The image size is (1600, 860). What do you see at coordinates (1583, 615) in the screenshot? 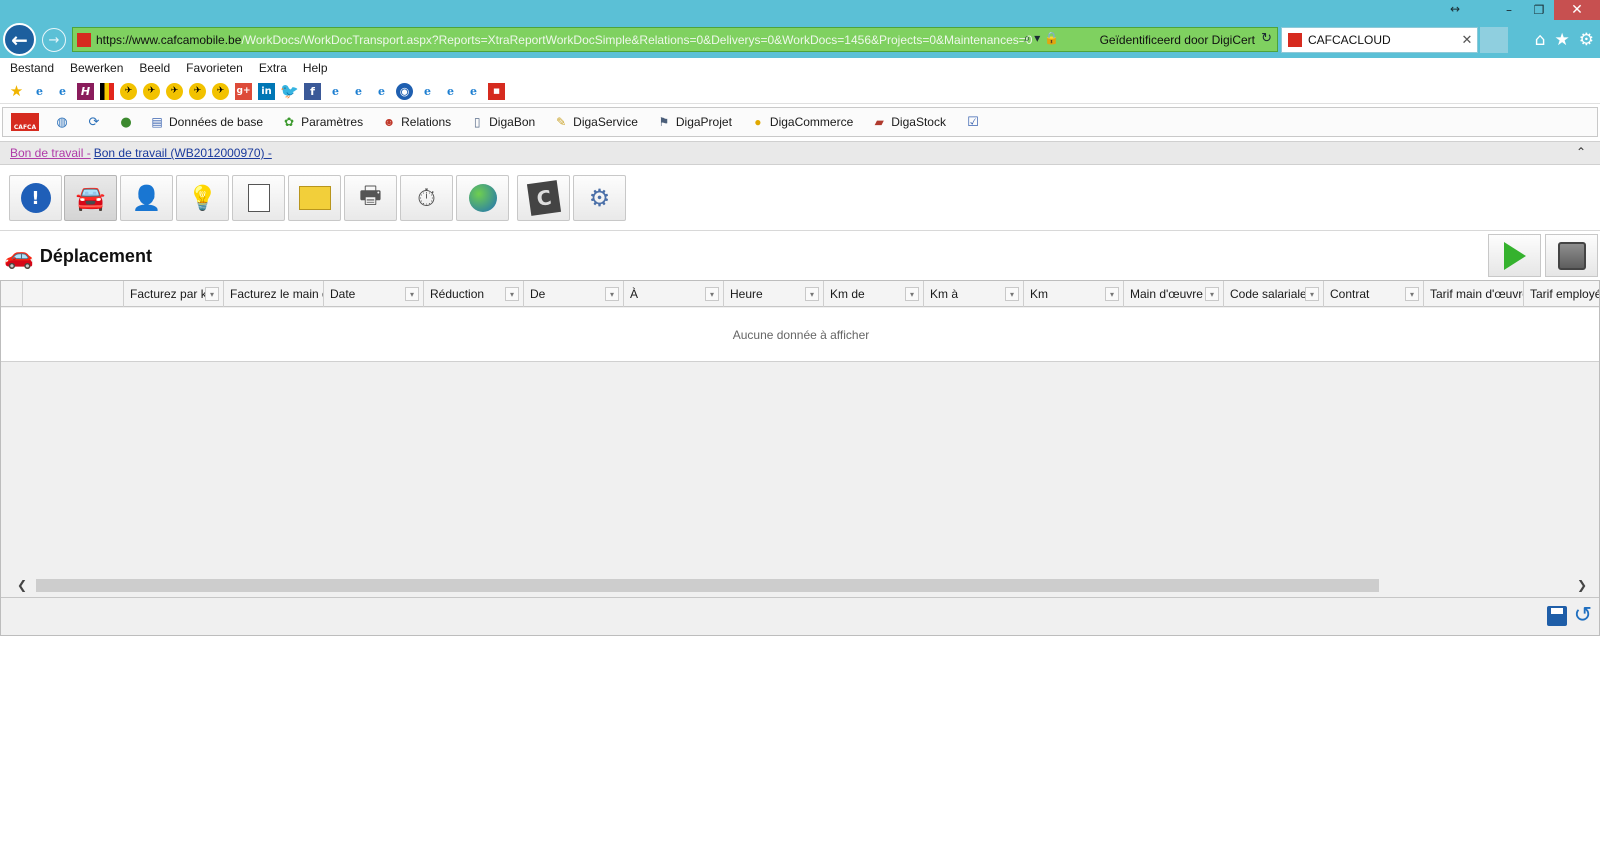
I see `undo-icon: ↺` at bounding box center [1583, 615].